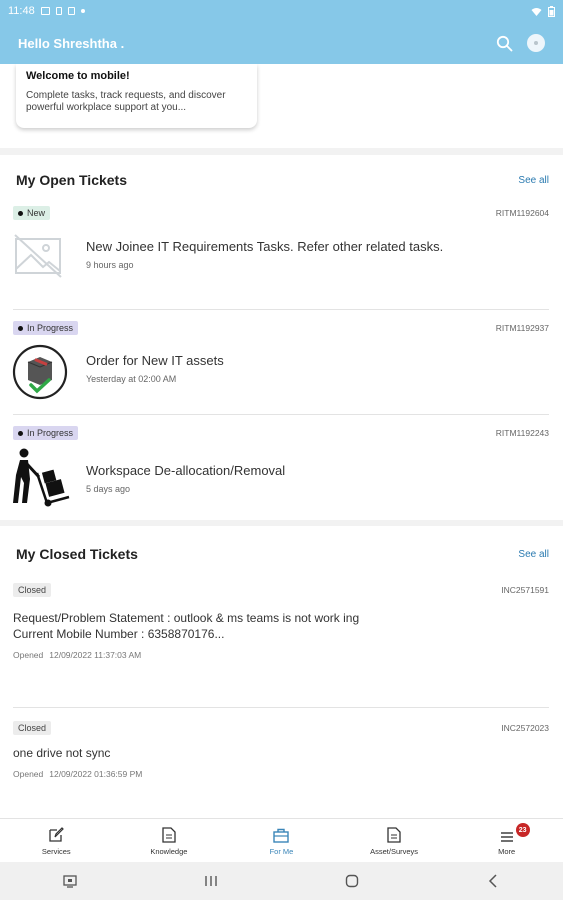 Image resolution: width=563 pixels, height=900 pixels. I want to click on opened-date: Opened 12/09/2022 01:36:59 PM, so click(78, 774).